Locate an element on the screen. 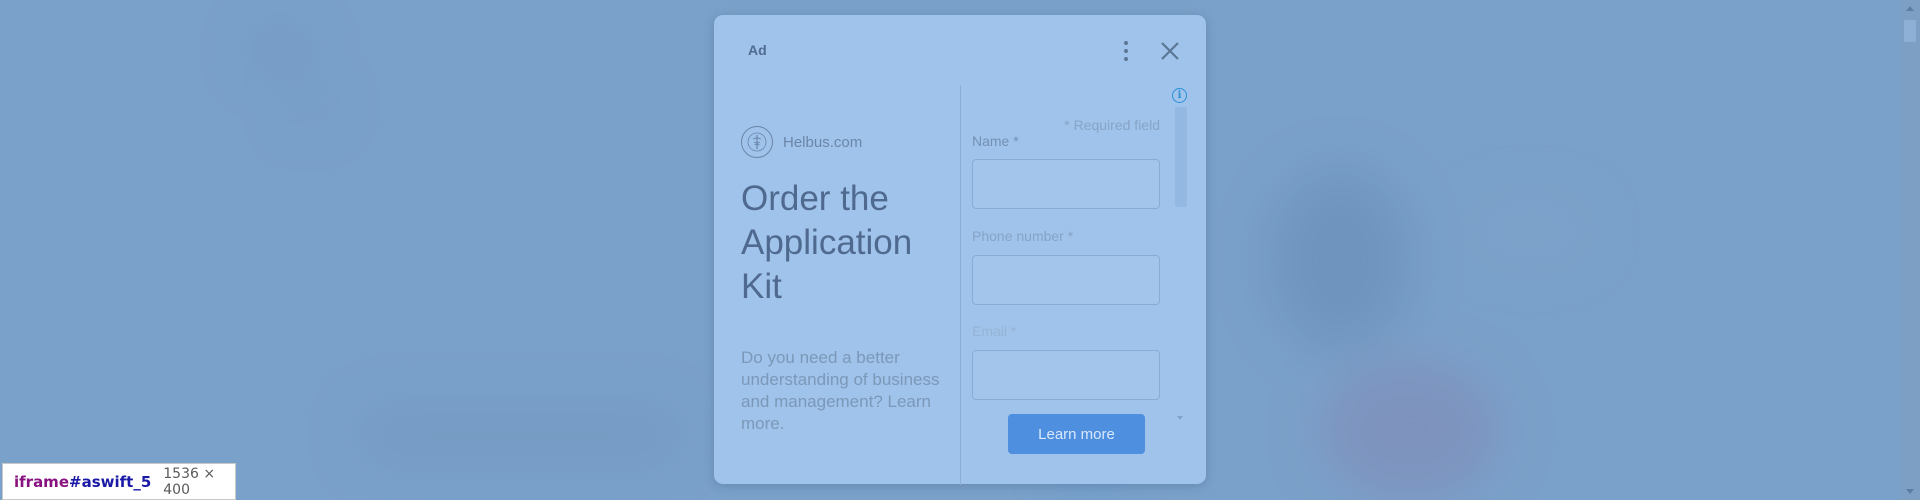  email-field is located at coordinates (1066, 375).